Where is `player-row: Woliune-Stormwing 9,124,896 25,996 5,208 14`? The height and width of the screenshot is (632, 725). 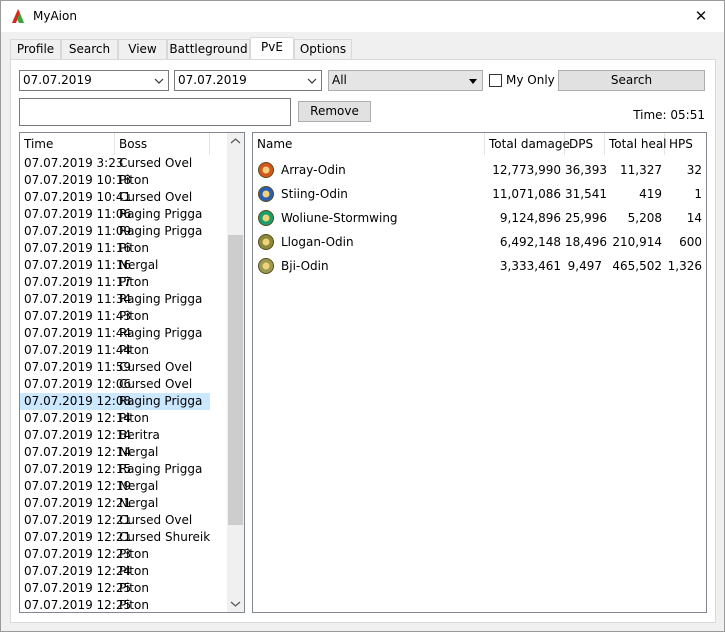 player-row: Woliune-Stormwing 9,124,896 25,996 5,208 14 is located at coordinates (479, 218).